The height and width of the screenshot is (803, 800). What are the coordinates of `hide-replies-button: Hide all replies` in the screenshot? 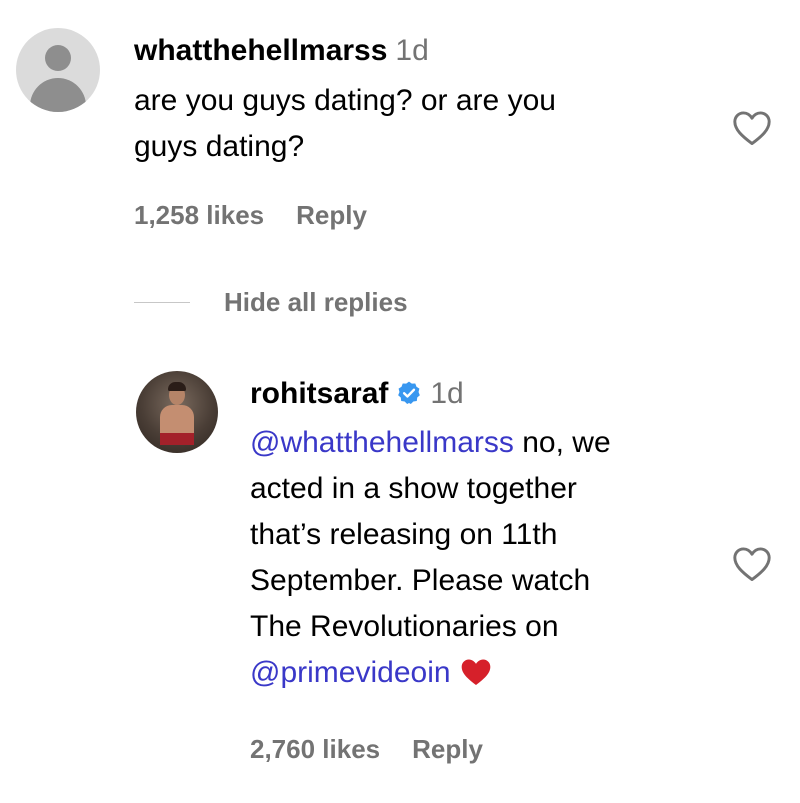 It's located at (316, 302).